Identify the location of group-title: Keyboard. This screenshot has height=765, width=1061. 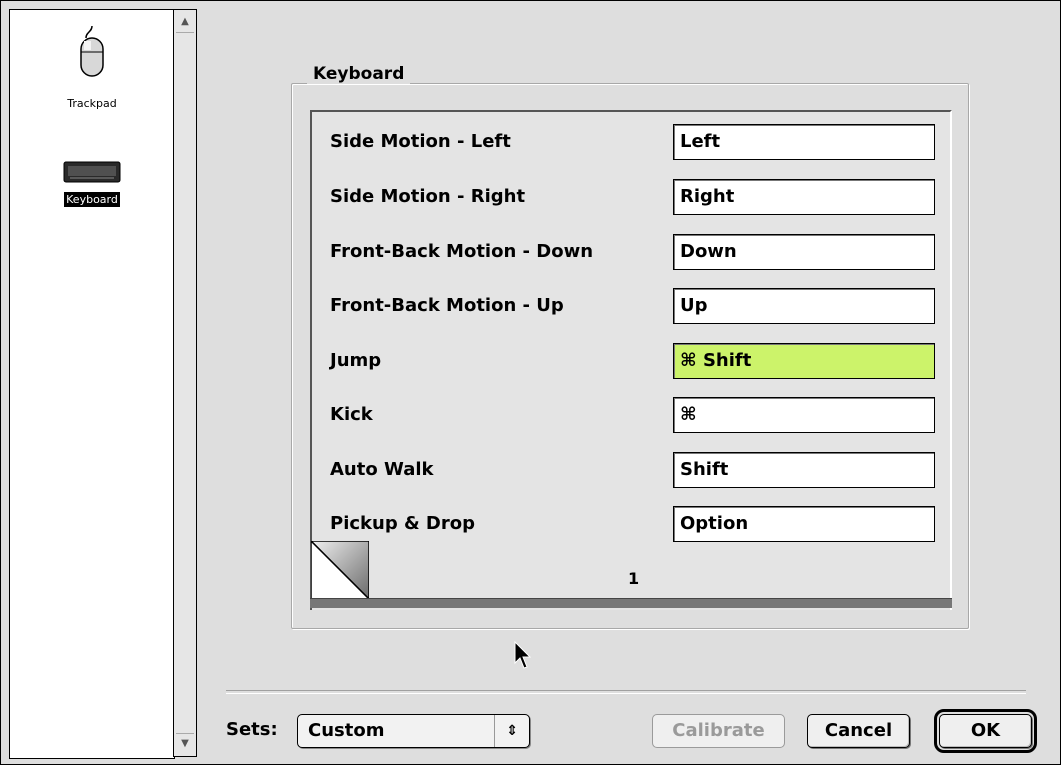
(359, 74).